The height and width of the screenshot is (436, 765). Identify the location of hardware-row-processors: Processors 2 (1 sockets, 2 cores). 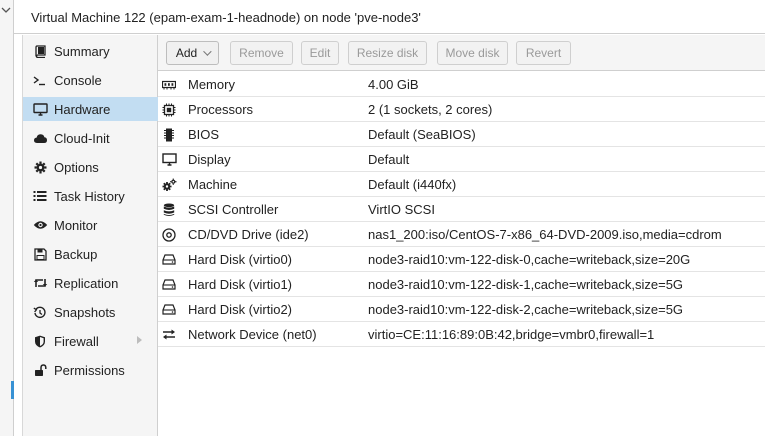
(461, 109).